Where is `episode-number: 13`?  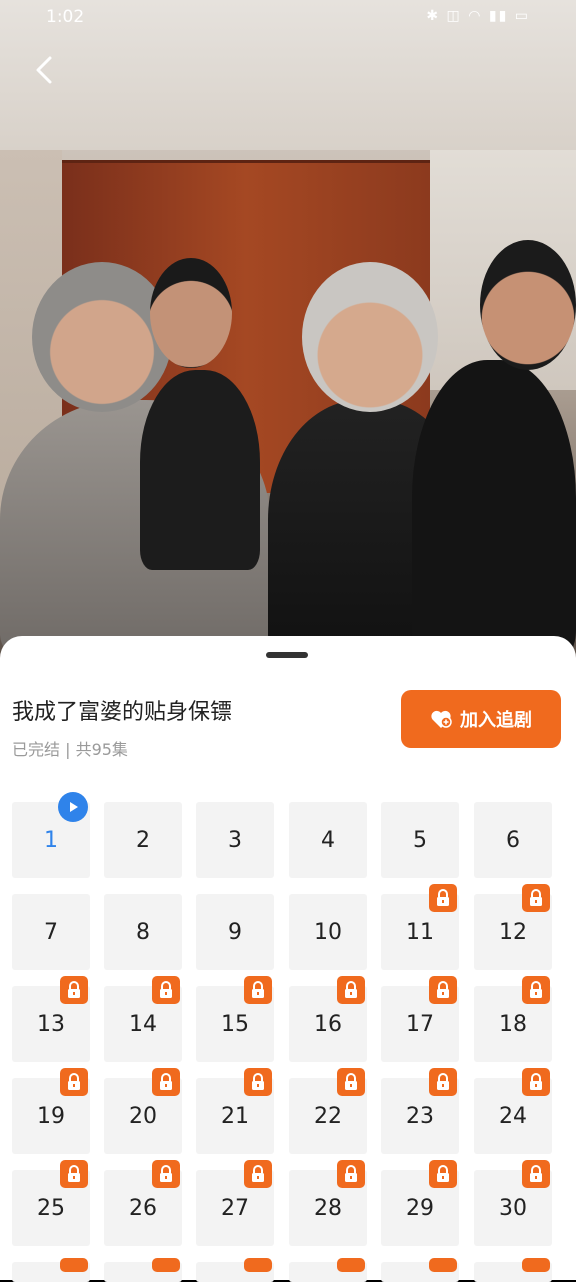 episode-number: 13 is located at coordinates (51, 1024).